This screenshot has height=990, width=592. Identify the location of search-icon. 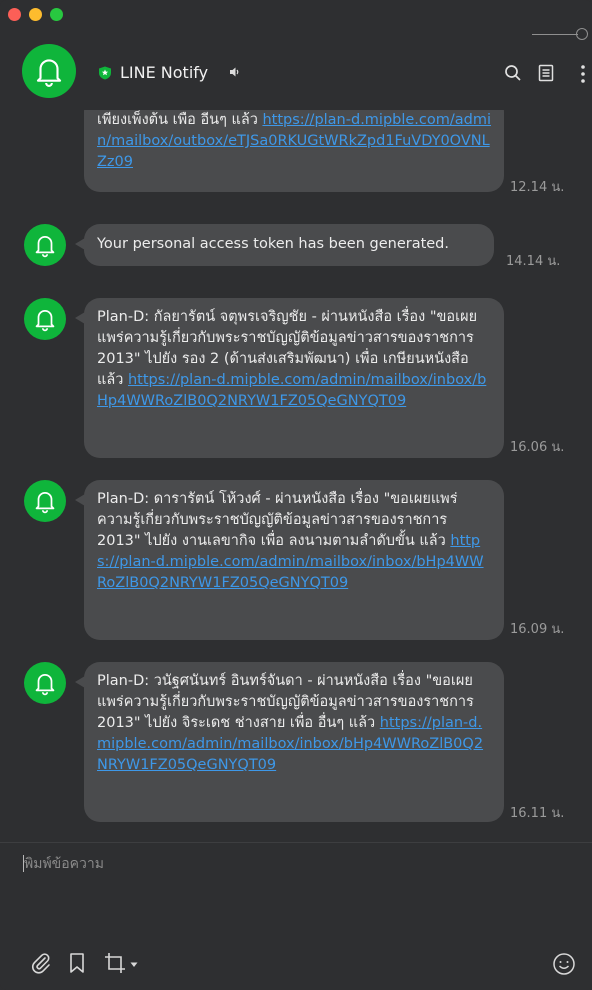
(513, 73).